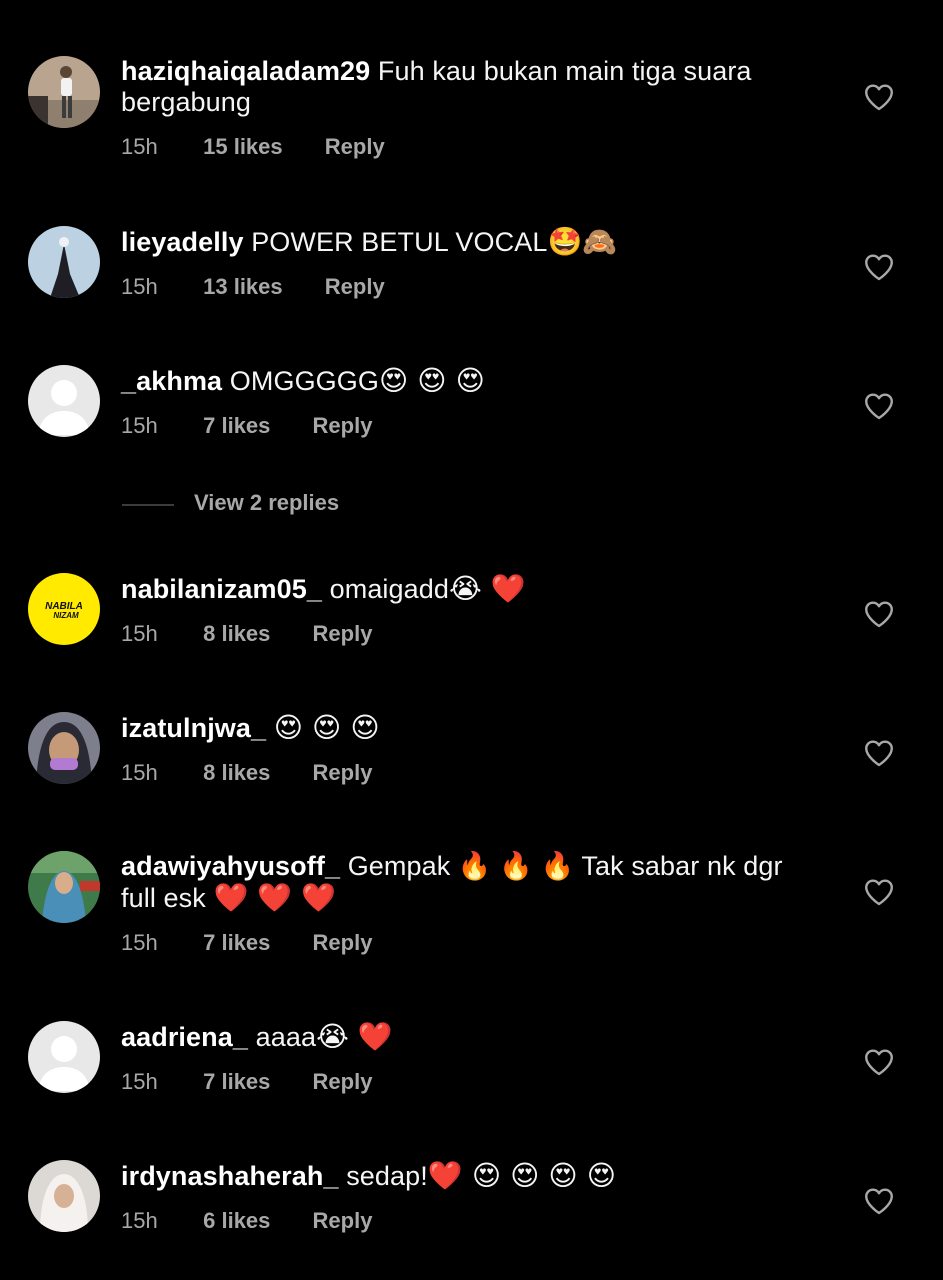 The height and width of the screenshot is (1280, 943). What do you see at coordinates (221, 589) in the screenshot?
I see `comment-username: nabilanizam05_` at bounding box center [221, 589].